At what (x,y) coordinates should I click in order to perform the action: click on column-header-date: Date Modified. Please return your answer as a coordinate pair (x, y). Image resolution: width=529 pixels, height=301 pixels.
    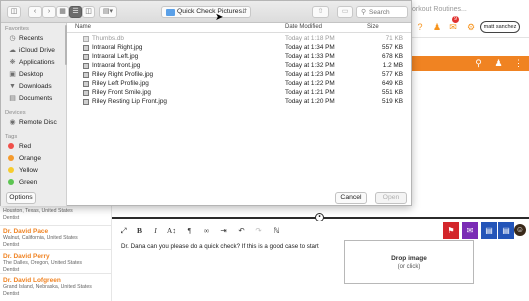
    Looking at the image, I should click on (303, 27).